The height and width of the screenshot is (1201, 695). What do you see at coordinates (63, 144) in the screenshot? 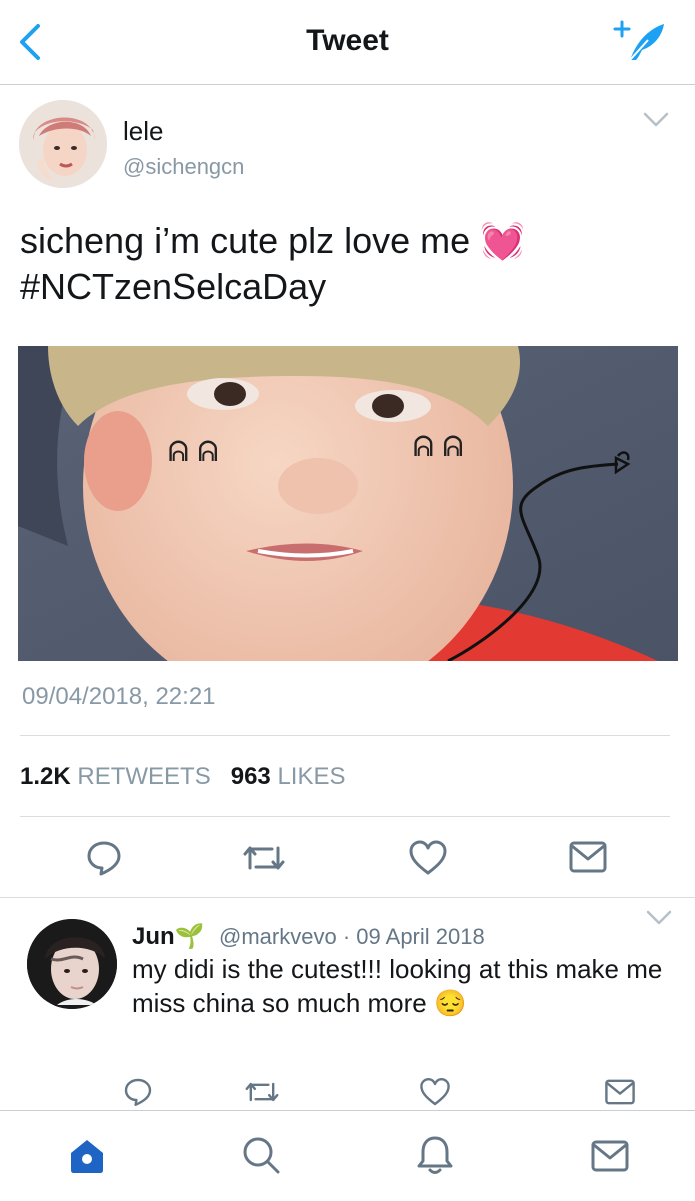
I see `author-avatar` at bounding box center [63, 144].